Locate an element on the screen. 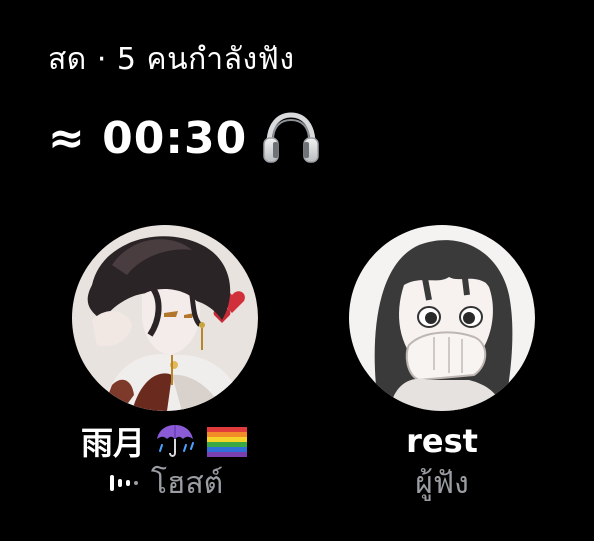 The width and height of the screenshot is (594, 541). headphones-icon is located at coordinates (291, 138).